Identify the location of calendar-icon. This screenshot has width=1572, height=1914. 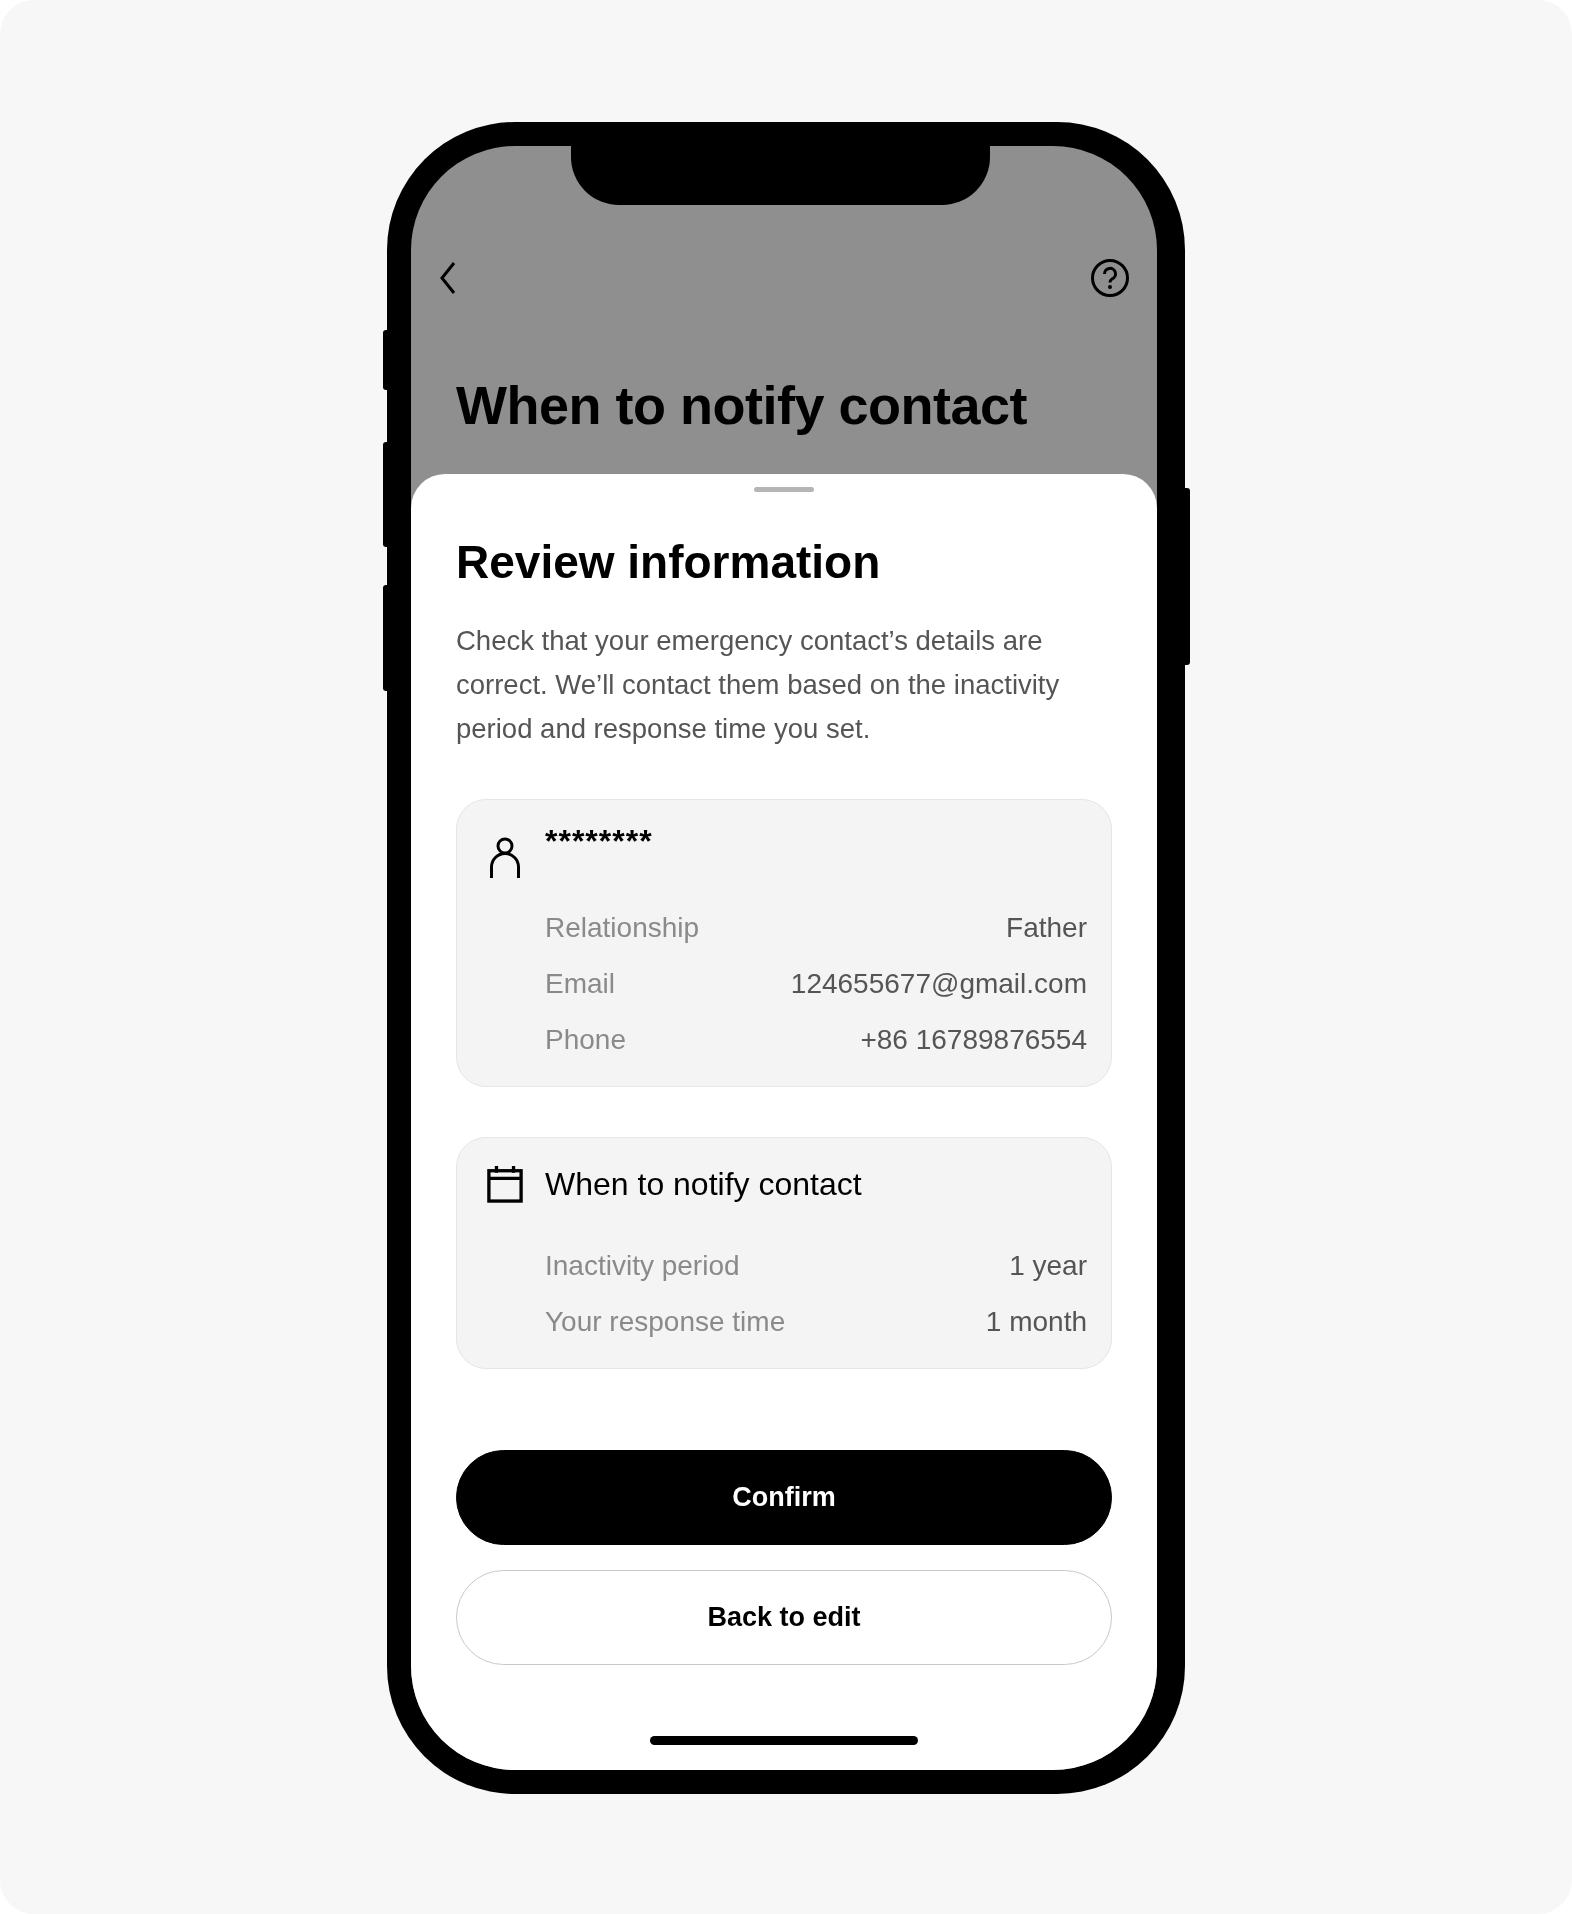
(505, 1184).